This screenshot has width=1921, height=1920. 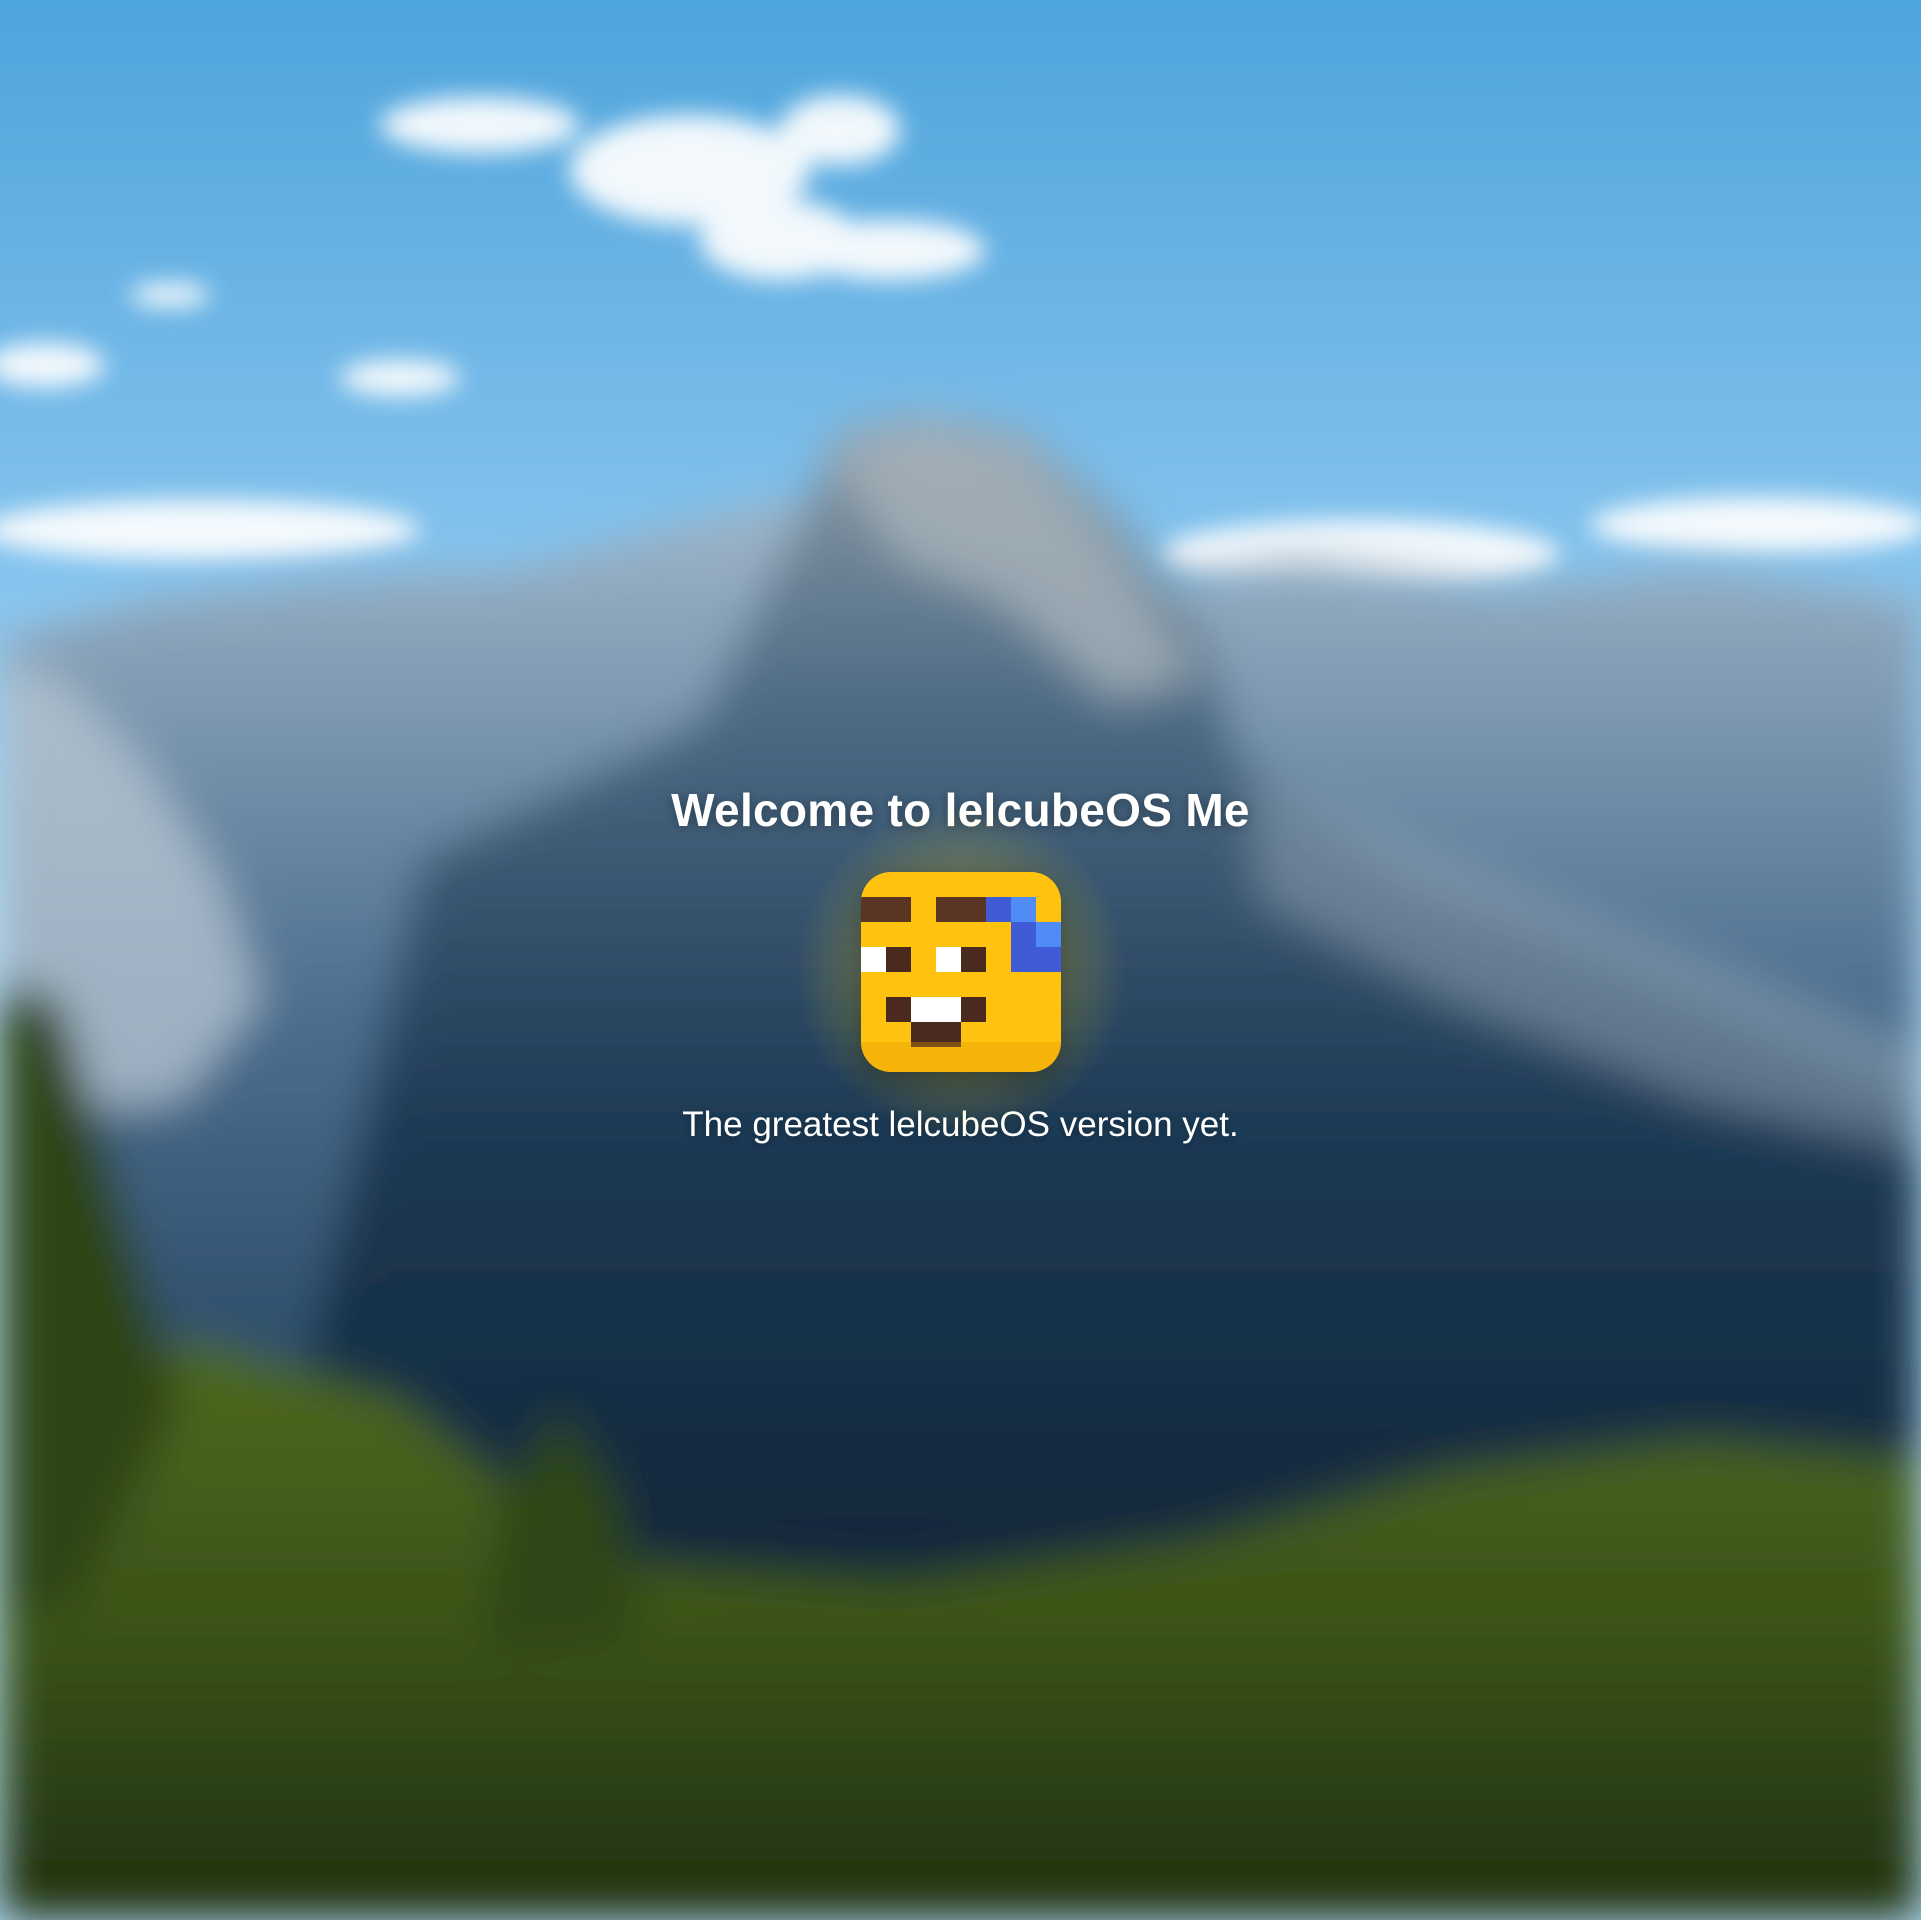 I want to click on lelcube-logo-icon, so click(x=960, y=972).